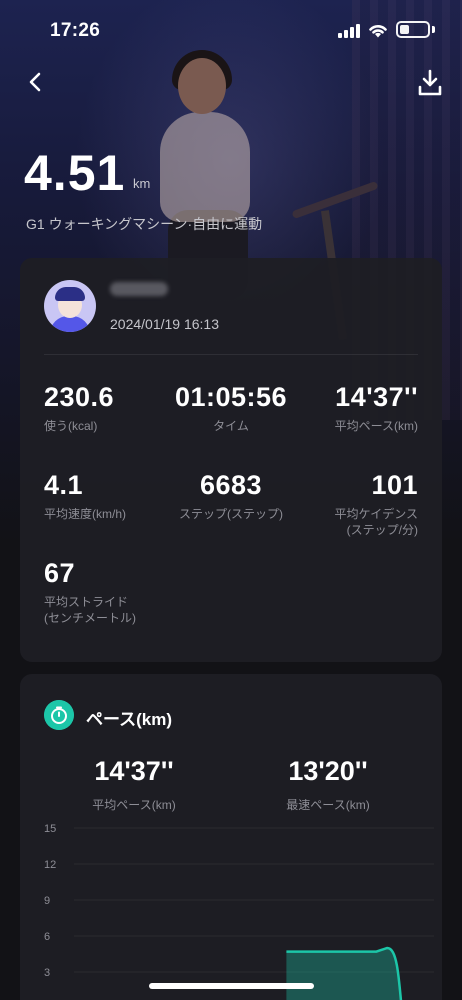 The width and height of the screenshot is (462, 1000). Describe the element at coordinates (328, 771) in the screenshot. I see `pace-best-value: 13'20''` at that location.